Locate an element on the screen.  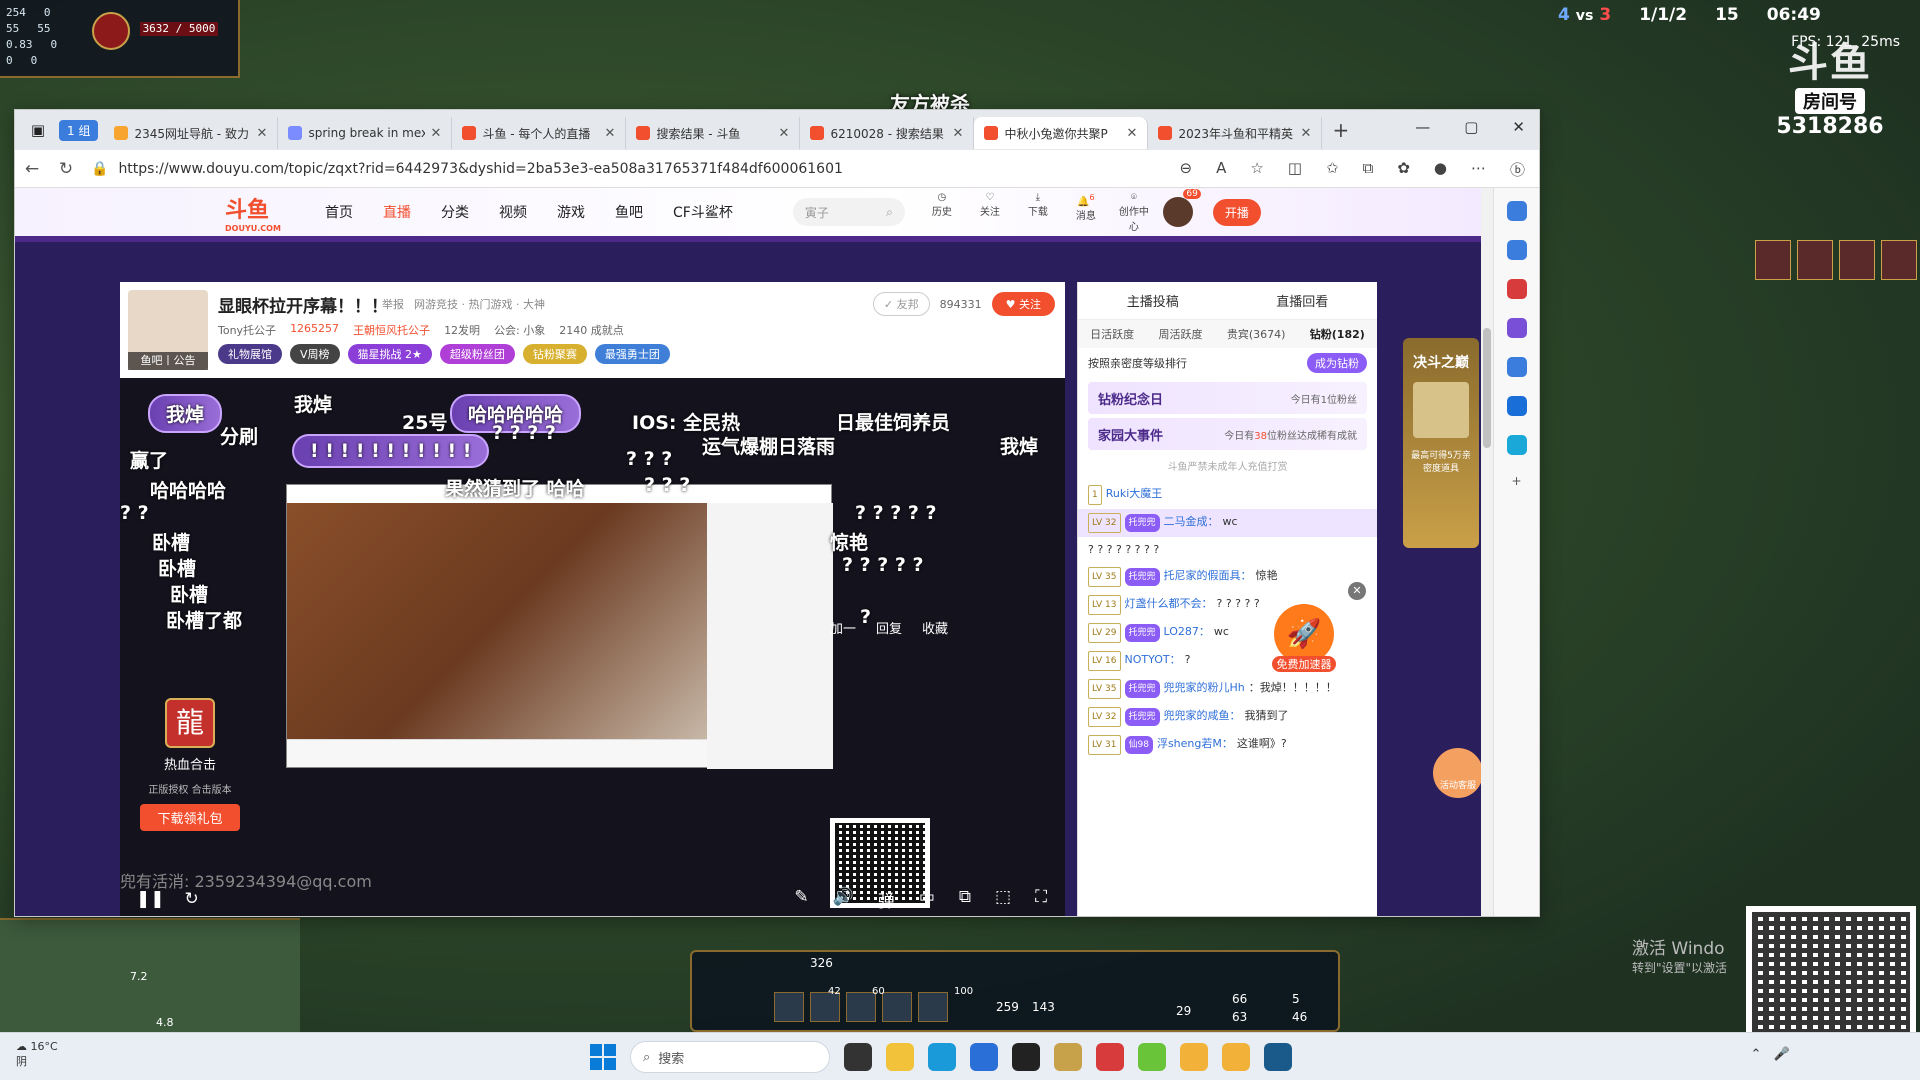
chat-nick: NOTYOT： is located at coordinates (1153, 659).